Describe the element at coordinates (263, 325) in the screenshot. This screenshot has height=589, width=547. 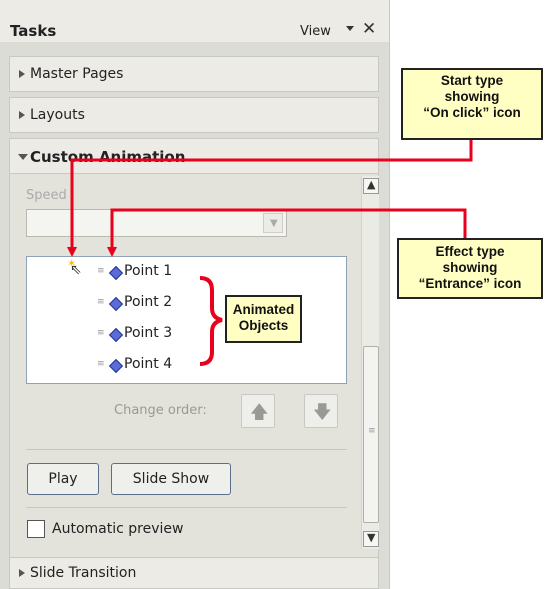
I see `callout-line: Objects` at that location.